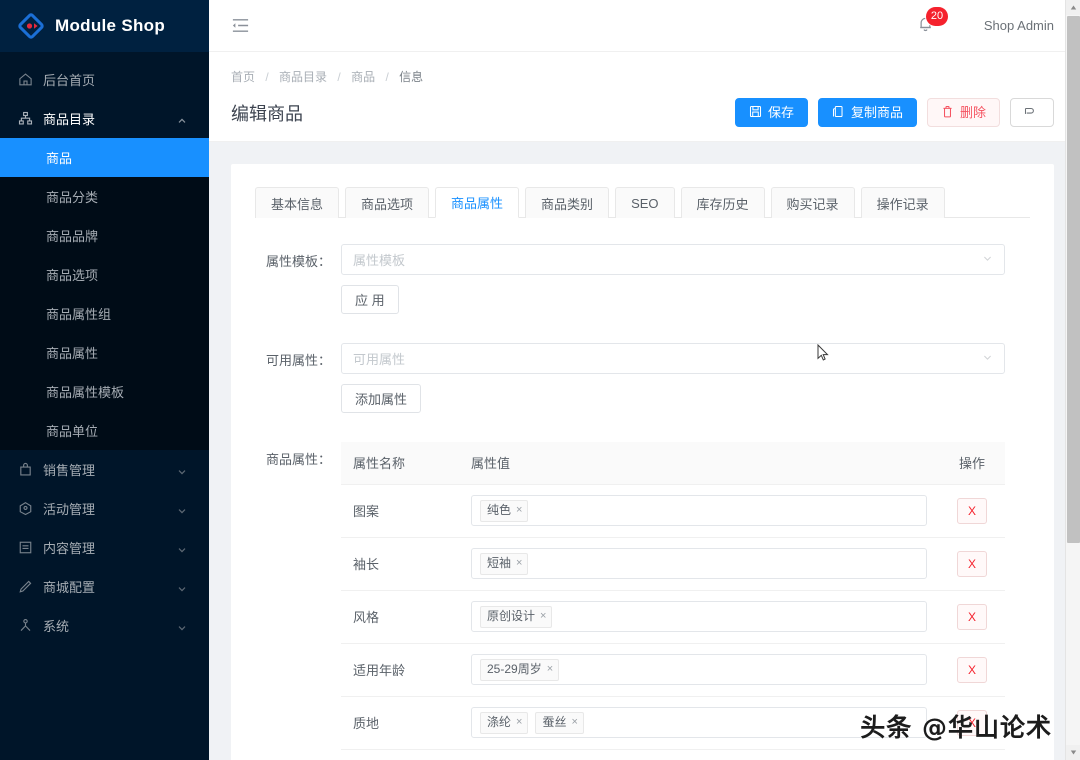 The image size is (1080, 760). I want to click on sidebar-subitem-label: 商品属性模板, so click(85, 392).